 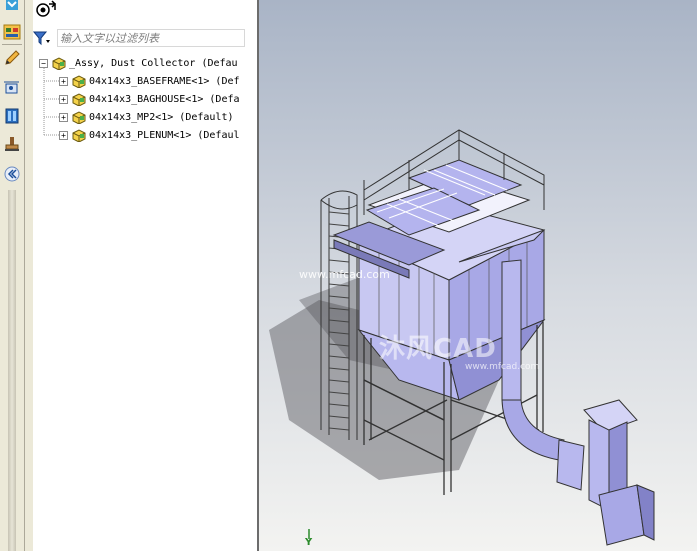 What do you see at coordinates (164, 81) in the screenshot?
I see `tree-item-label: 04x14x3_BASEFRAME<1> (Def` at bounding box center [164, 81].